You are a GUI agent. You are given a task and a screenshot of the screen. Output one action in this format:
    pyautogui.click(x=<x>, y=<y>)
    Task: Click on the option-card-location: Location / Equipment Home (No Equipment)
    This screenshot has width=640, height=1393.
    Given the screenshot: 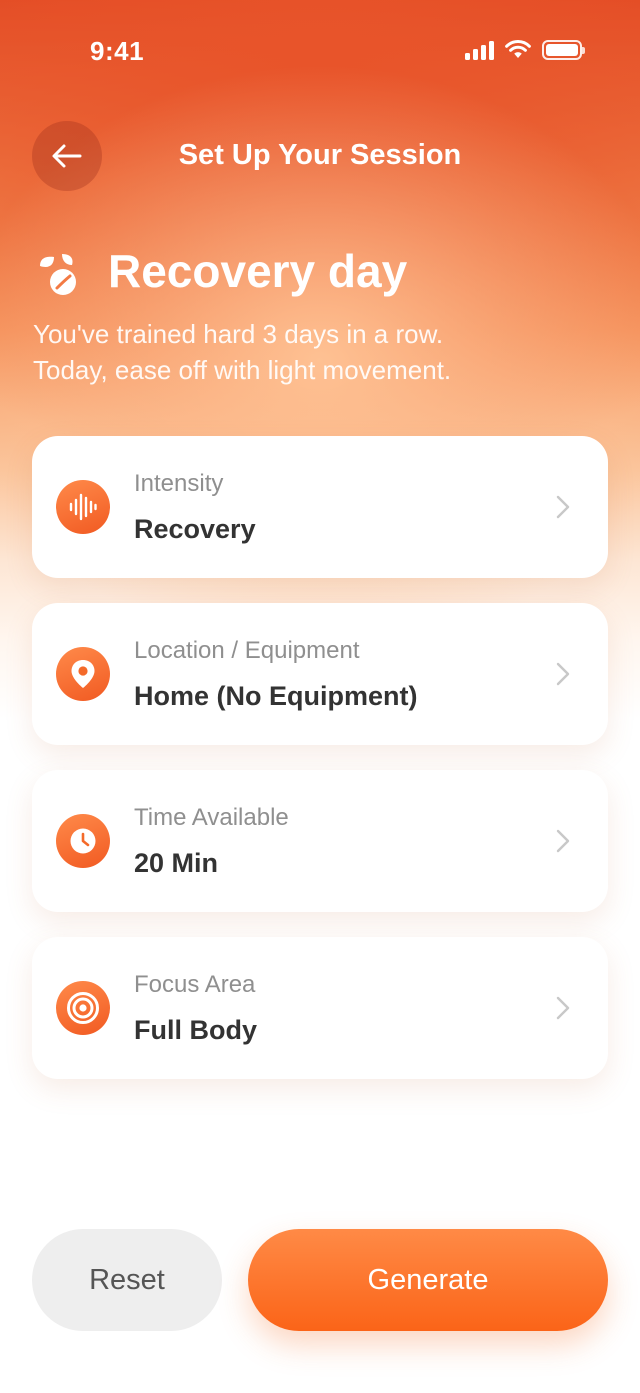 What is the action you would take?
    pyautogui.click(x=320, y=674)
    